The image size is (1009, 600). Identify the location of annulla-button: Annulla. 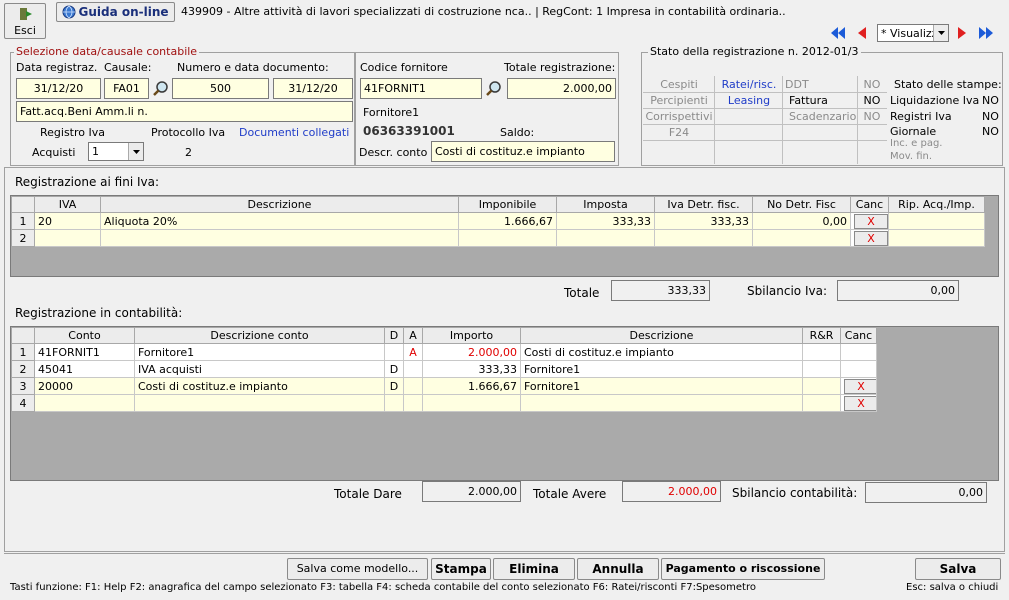
(618, 569).